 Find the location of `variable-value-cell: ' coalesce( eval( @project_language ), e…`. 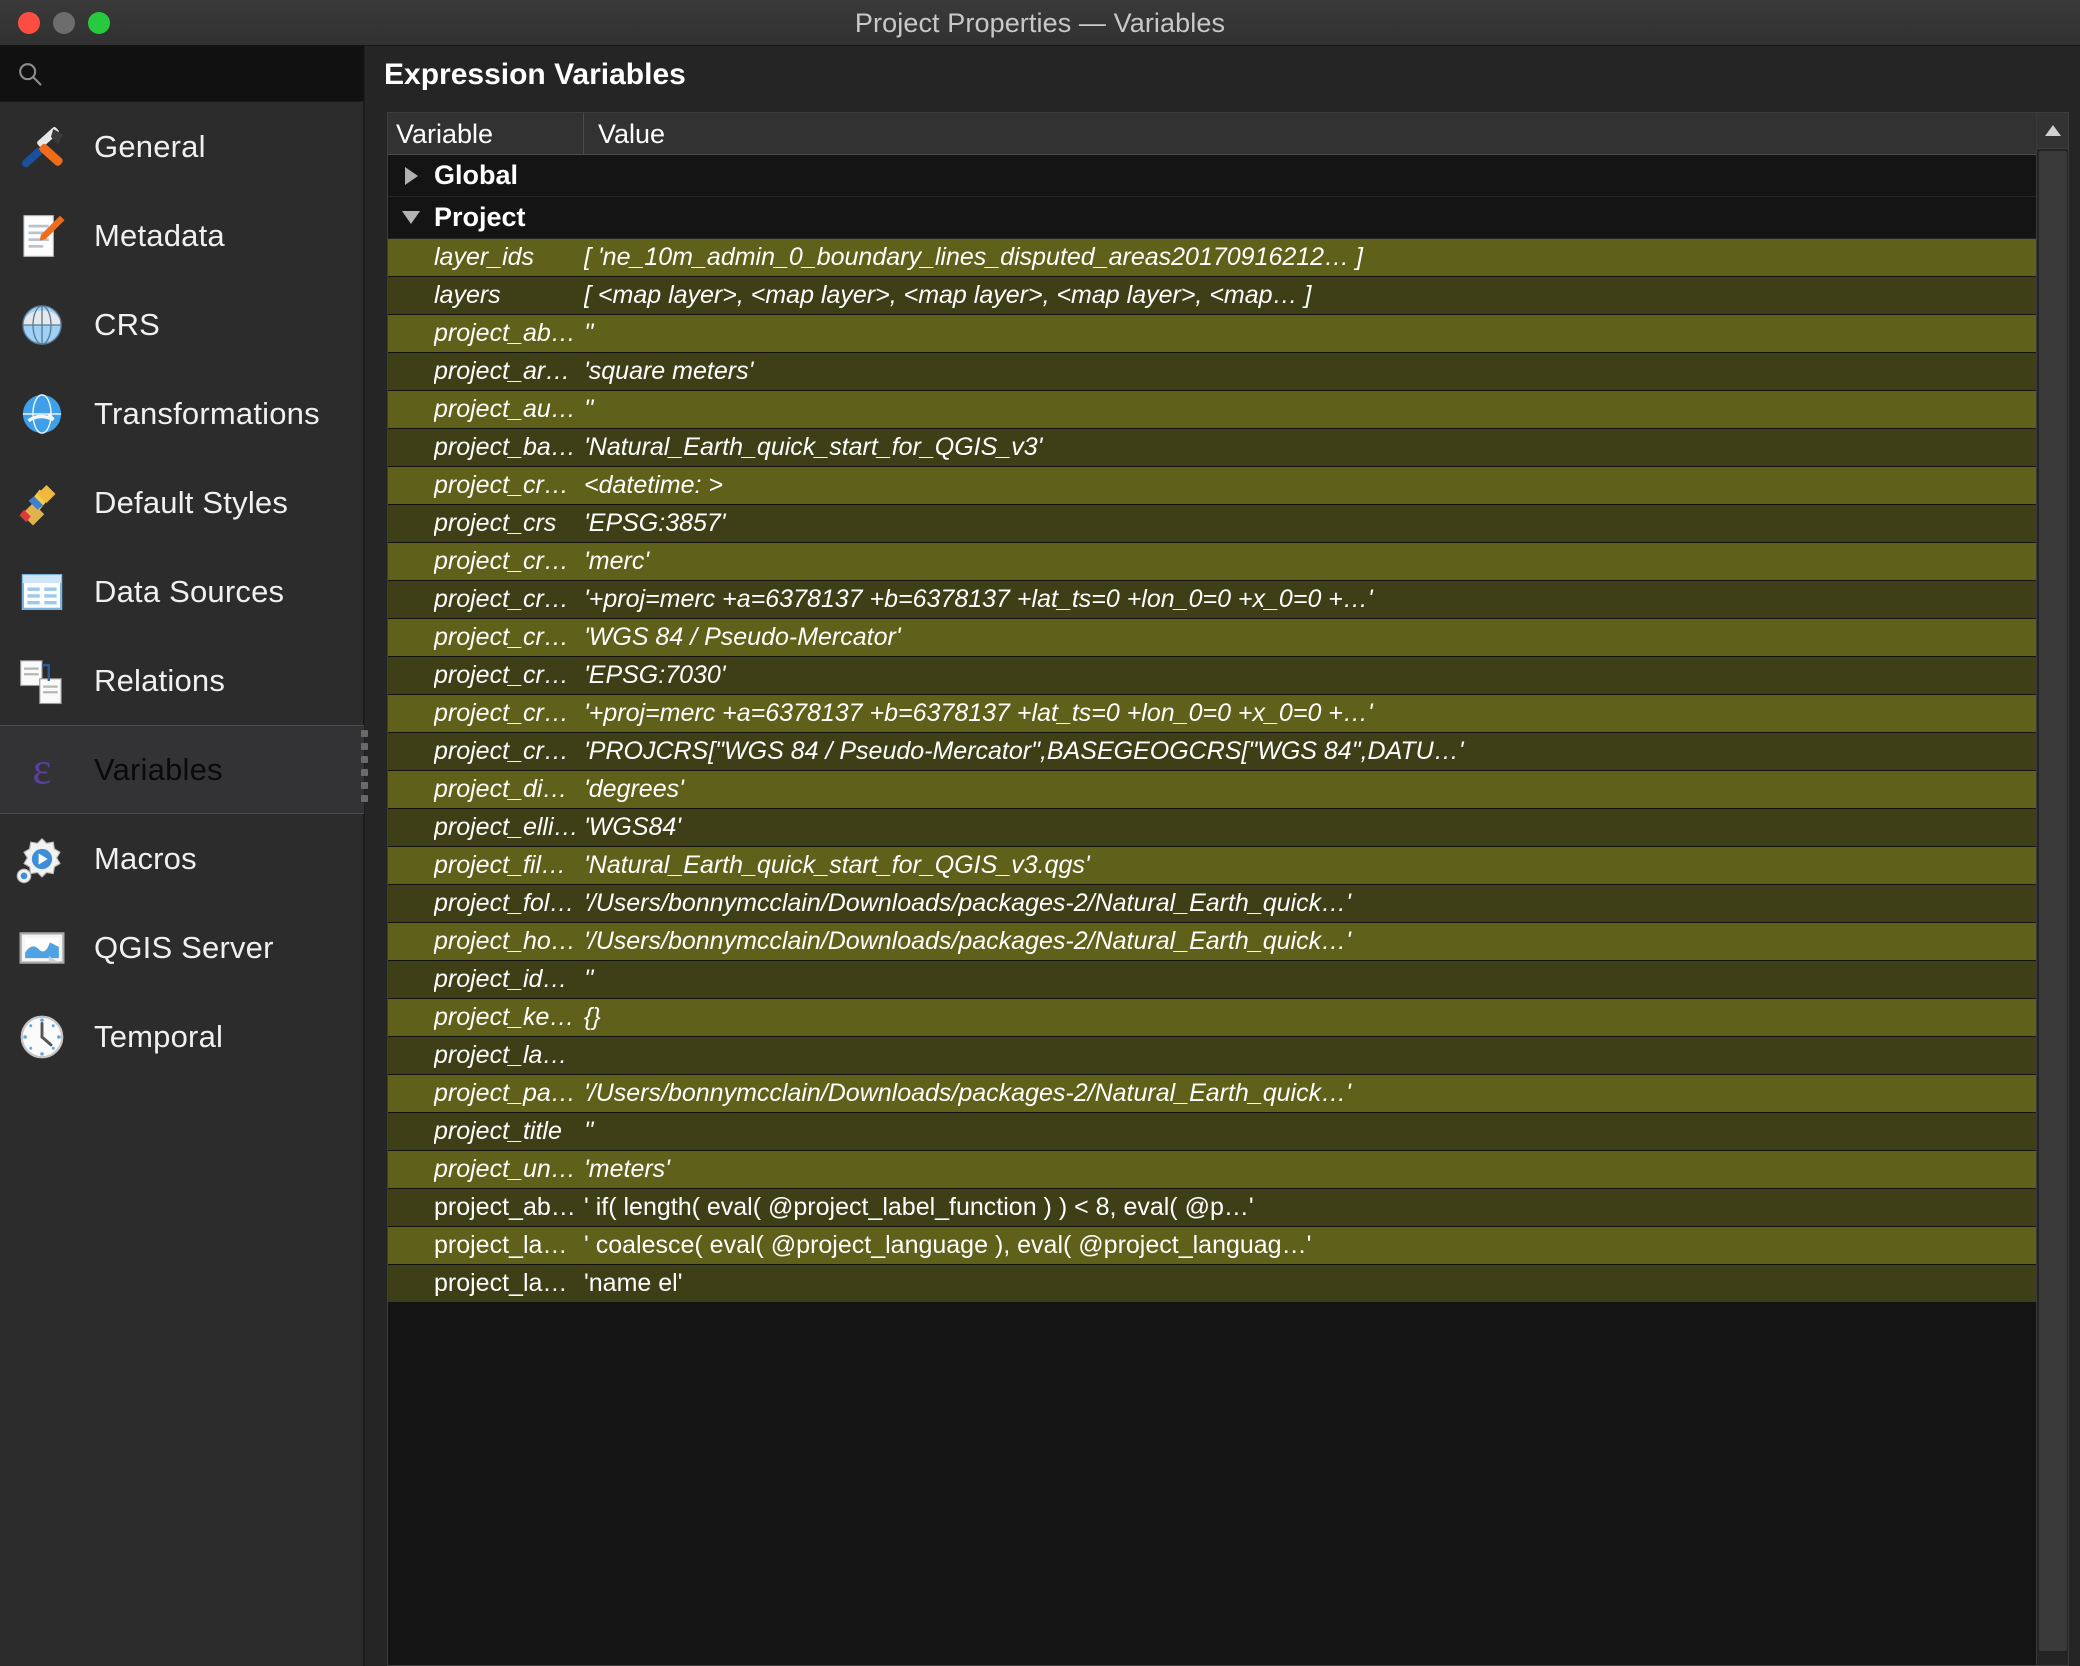

variable-value-cell: ' coalesce( eval( @project_language ), e… is located at coordinates (1311, 1245).